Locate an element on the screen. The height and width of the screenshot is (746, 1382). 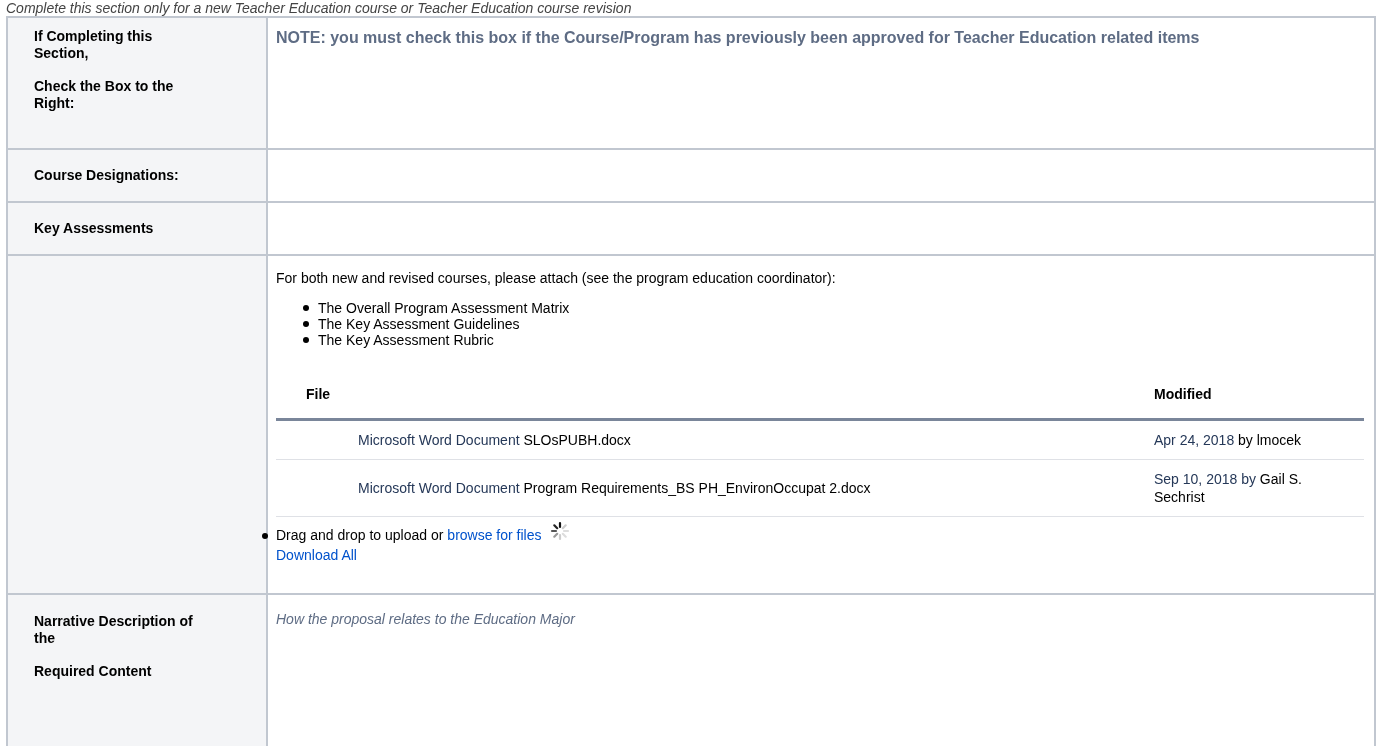
row-label: Narrative Description of the is located at coordinates (114, 630).